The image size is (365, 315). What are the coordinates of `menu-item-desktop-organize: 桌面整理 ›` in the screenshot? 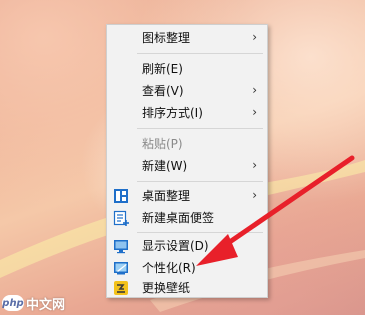 It's located at (187, 196).